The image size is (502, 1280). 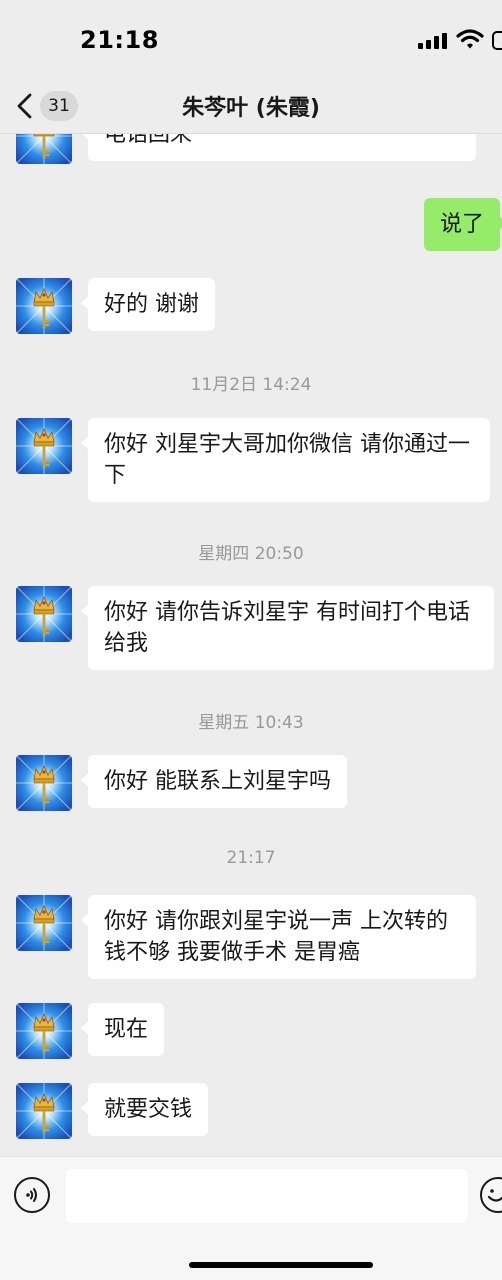 What do you see at coordinates (462, 224) in the screenshot?
I see `message-bubble-sent: 说了` at bounding box center [462, 224].